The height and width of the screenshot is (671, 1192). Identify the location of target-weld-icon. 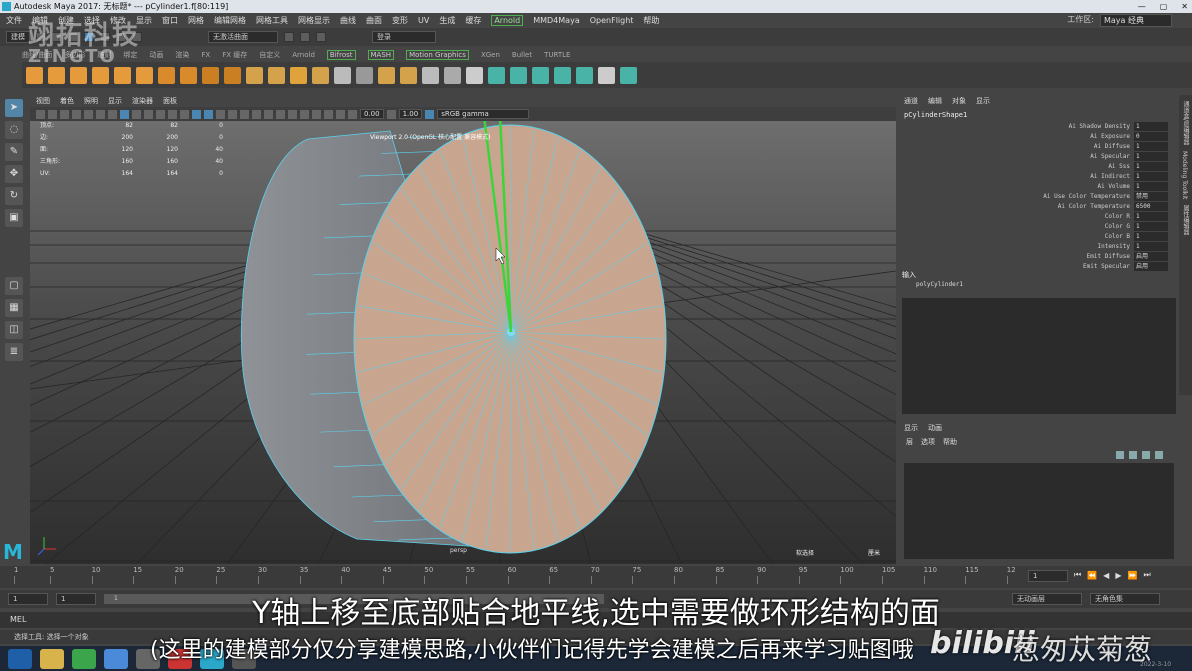
(452, 75).